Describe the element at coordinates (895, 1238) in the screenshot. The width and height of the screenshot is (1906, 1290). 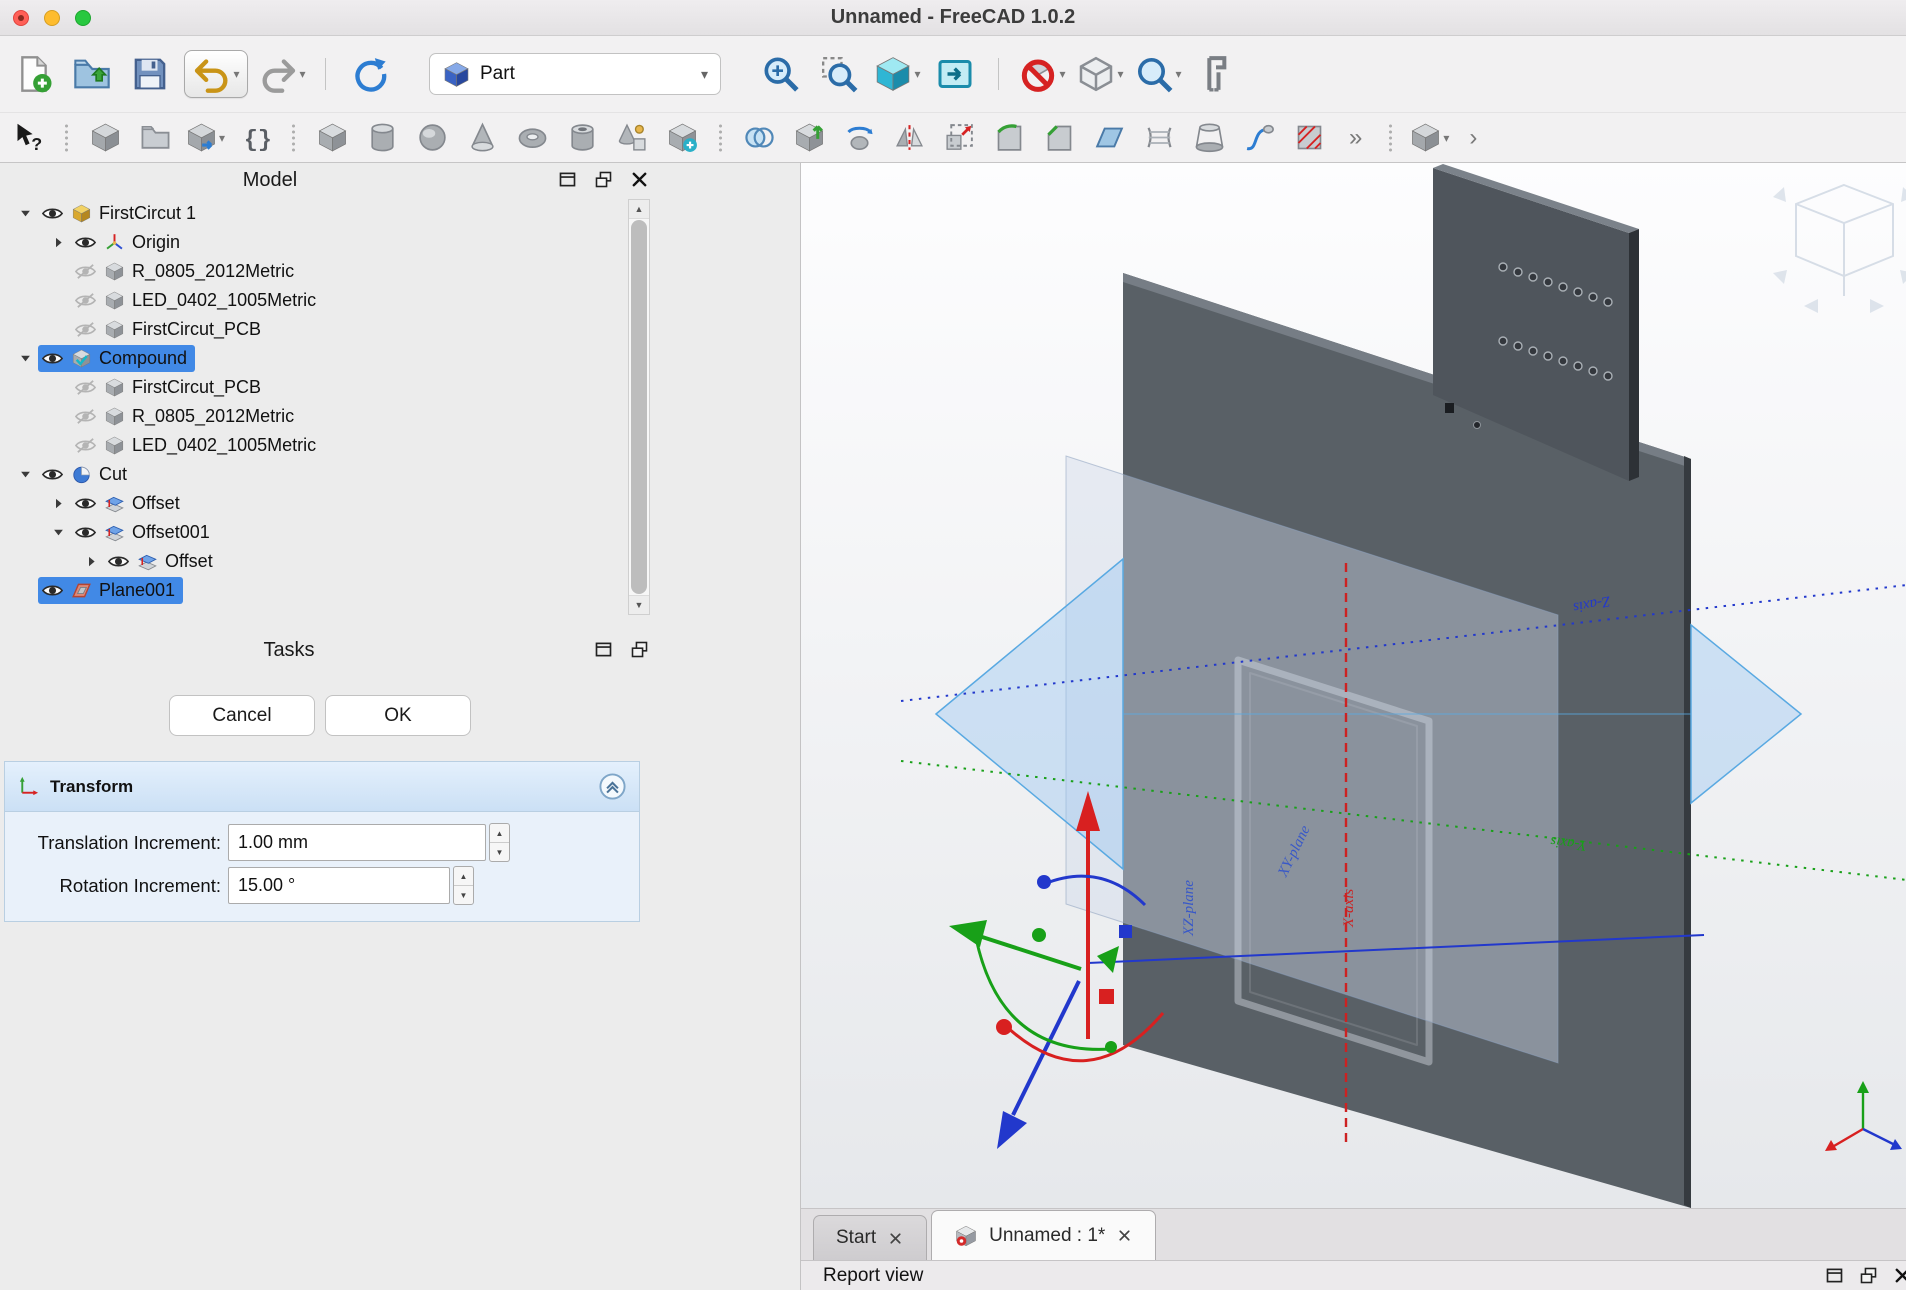
I see `close-tab-button` at that location.